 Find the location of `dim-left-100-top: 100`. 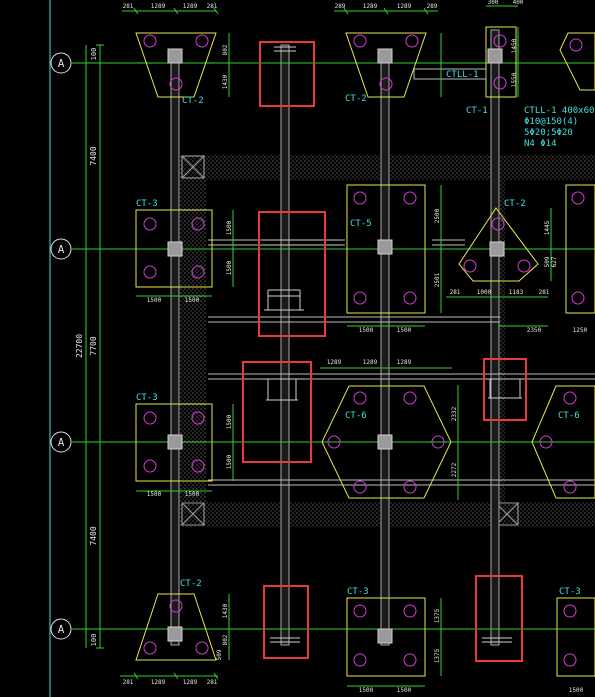

dim-left-100-top: 100 is located at coordinates (94, 54).